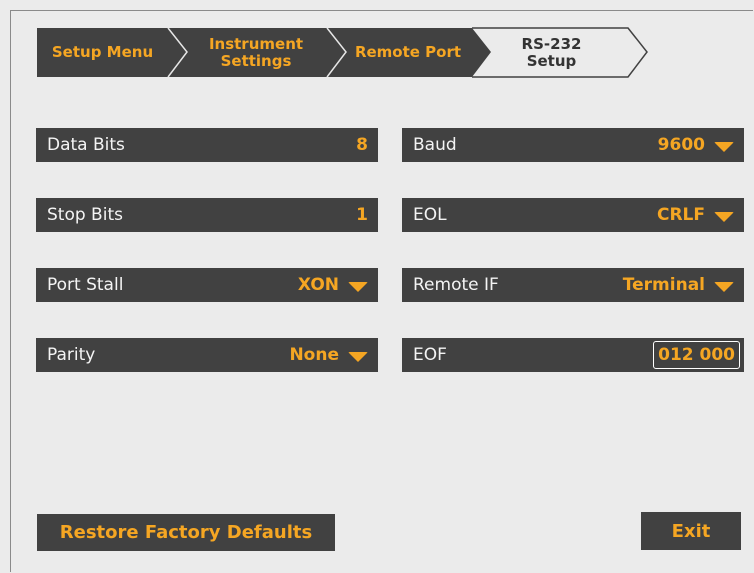  What do you see at coordinates (314, 355) in the screenshot?
I see `parity-value: None` at bounding box center [314, 355].